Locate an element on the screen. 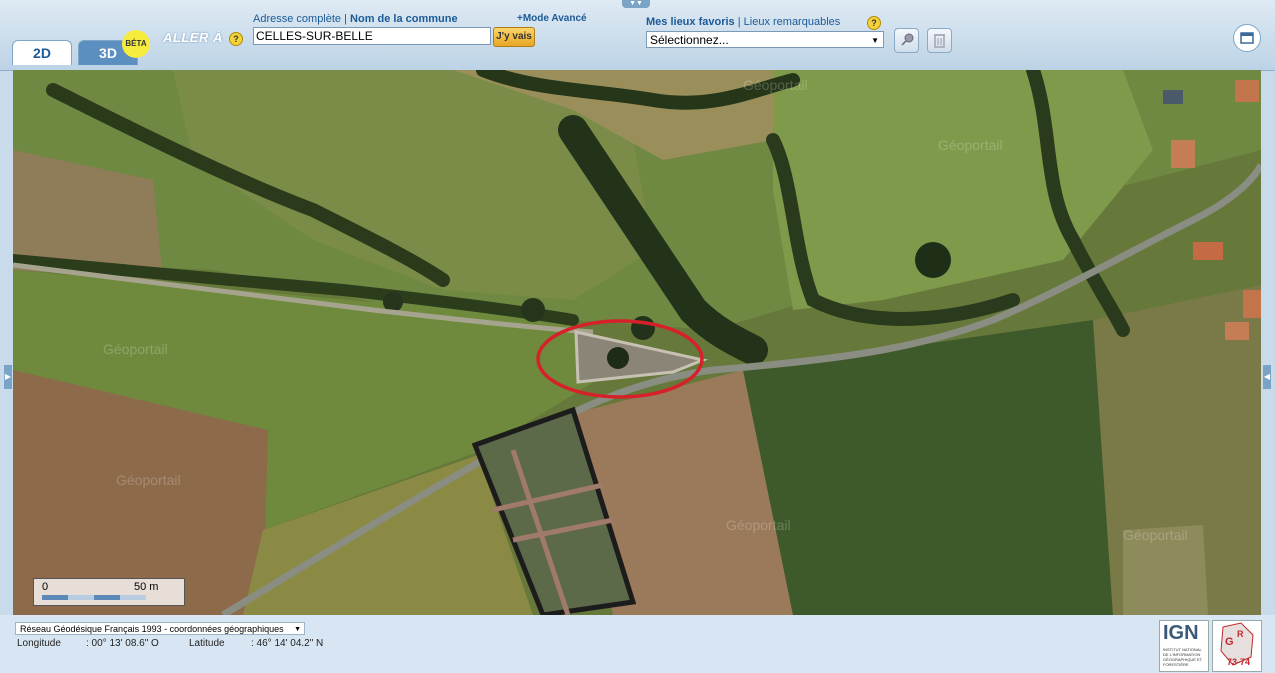  scale-track is located at coordinates (94, 597).